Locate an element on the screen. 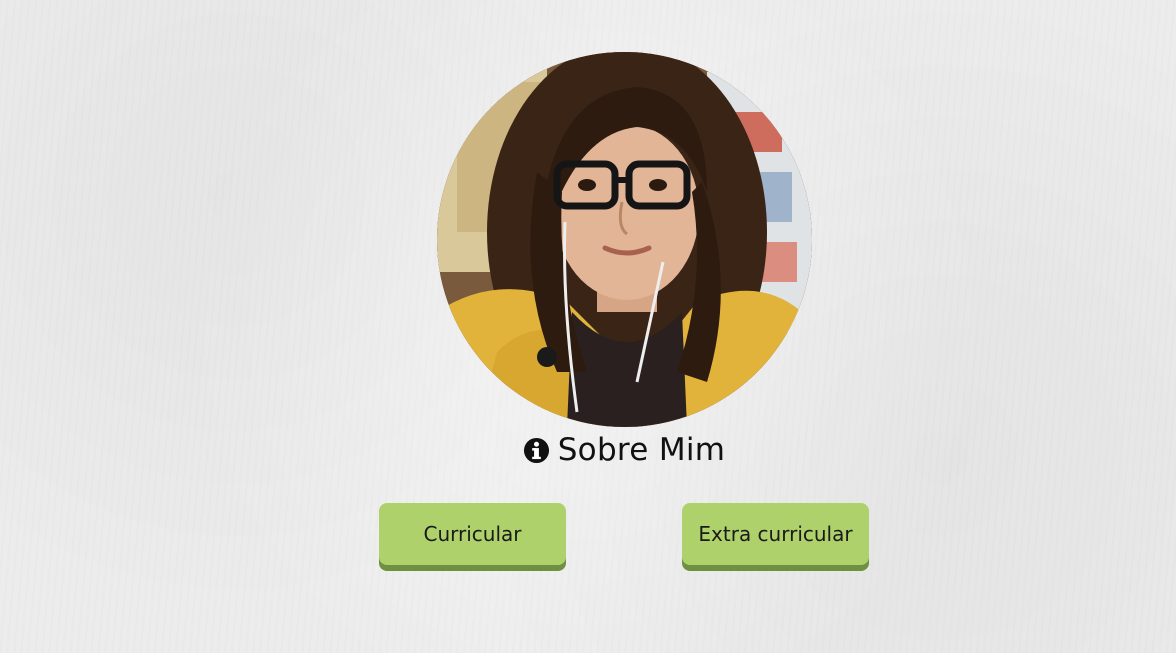  extra-curricular-button: Extra curricular is located at coordinates (775, 534).